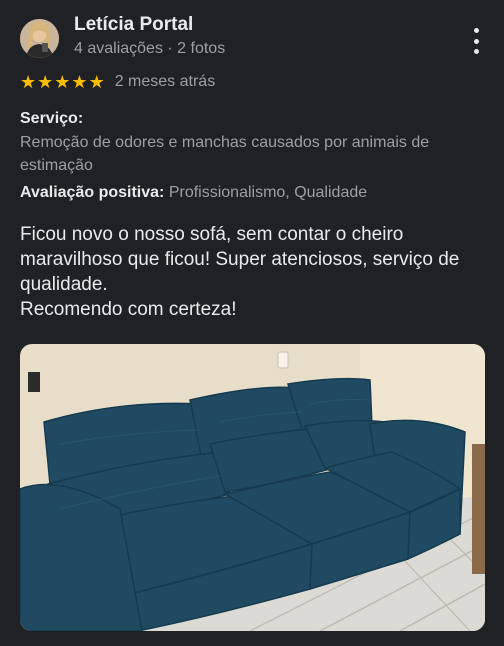 The image size is (504, 646). I want to click on service-label: Serviço:, so click(52, 118).